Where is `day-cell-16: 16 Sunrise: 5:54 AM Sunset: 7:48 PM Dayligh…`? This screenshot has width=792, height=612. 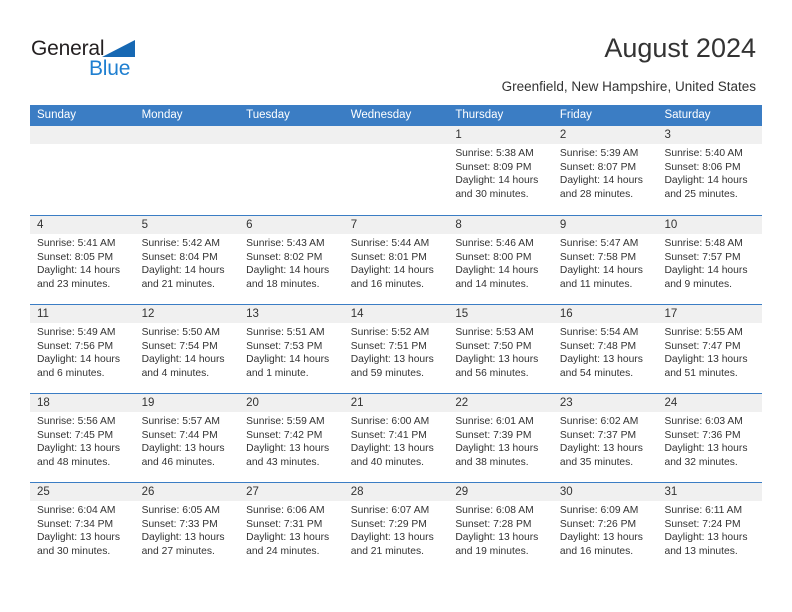
day-cell-16: 16 Sunrise: 5:54 AM Sunset: 7:48 PM Dayligh… is located at coordinates (605, 349).